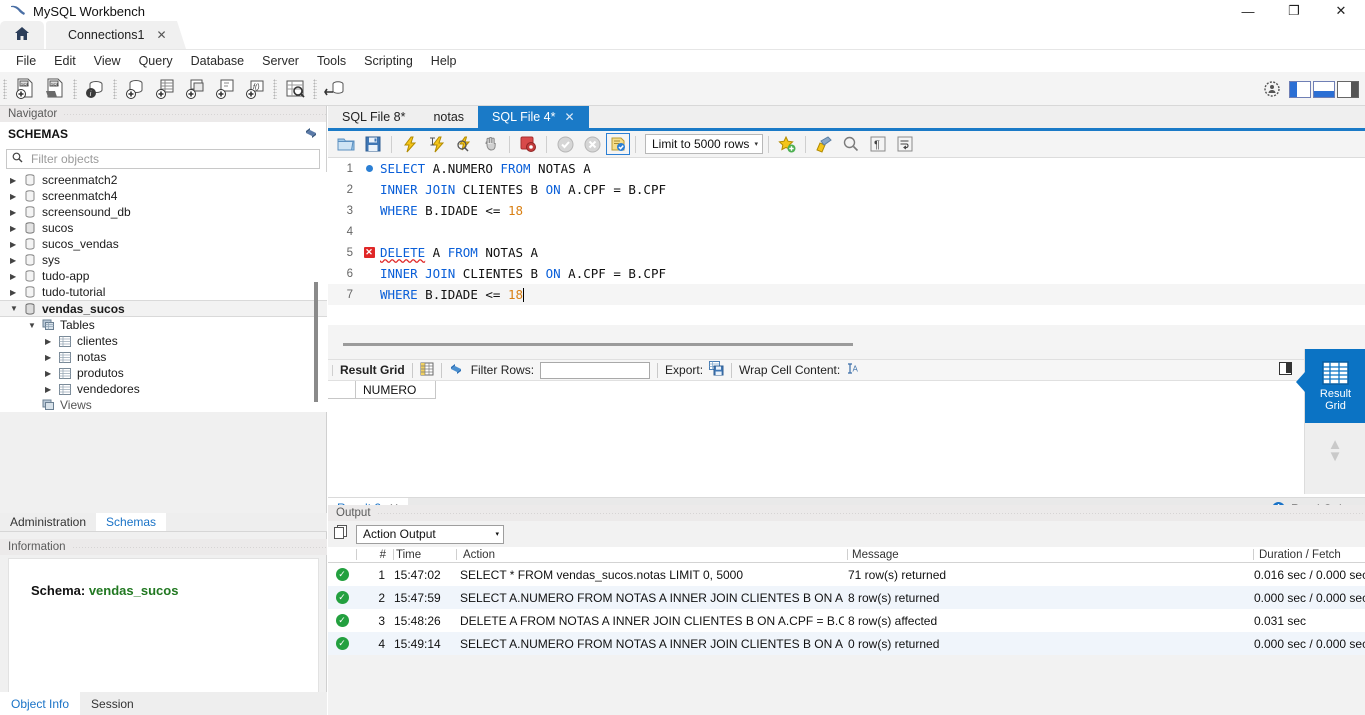 This screenshot has width=1365, height=715. What do you see at coordinates (374, 117) in the screenshot?
I see `sql-file-tab-8: SQL File 8*` at bounding box center [374, 117].